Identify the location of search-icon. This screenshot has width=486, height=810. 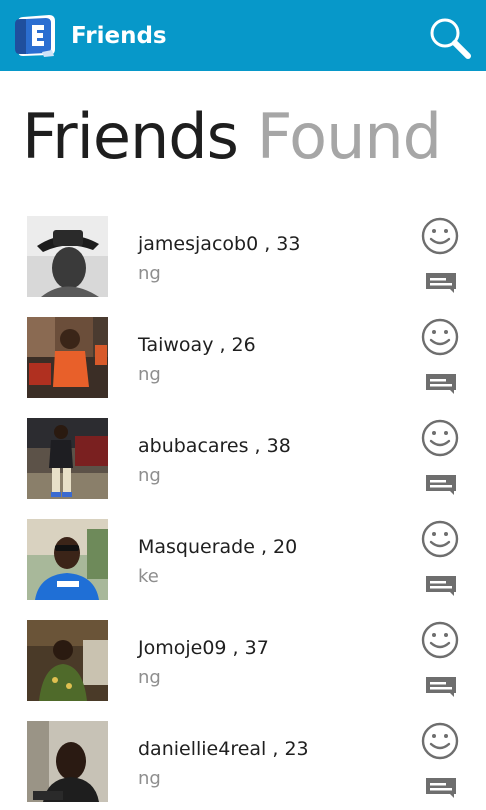
(450, 38).